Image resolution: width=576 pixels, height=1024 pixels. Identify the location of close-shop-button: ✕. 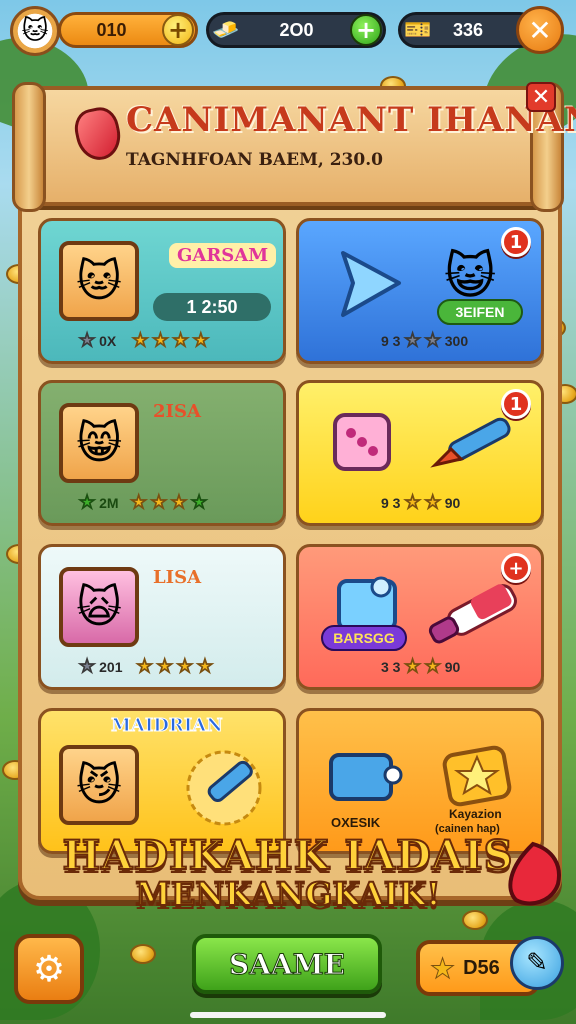
(540, 30).